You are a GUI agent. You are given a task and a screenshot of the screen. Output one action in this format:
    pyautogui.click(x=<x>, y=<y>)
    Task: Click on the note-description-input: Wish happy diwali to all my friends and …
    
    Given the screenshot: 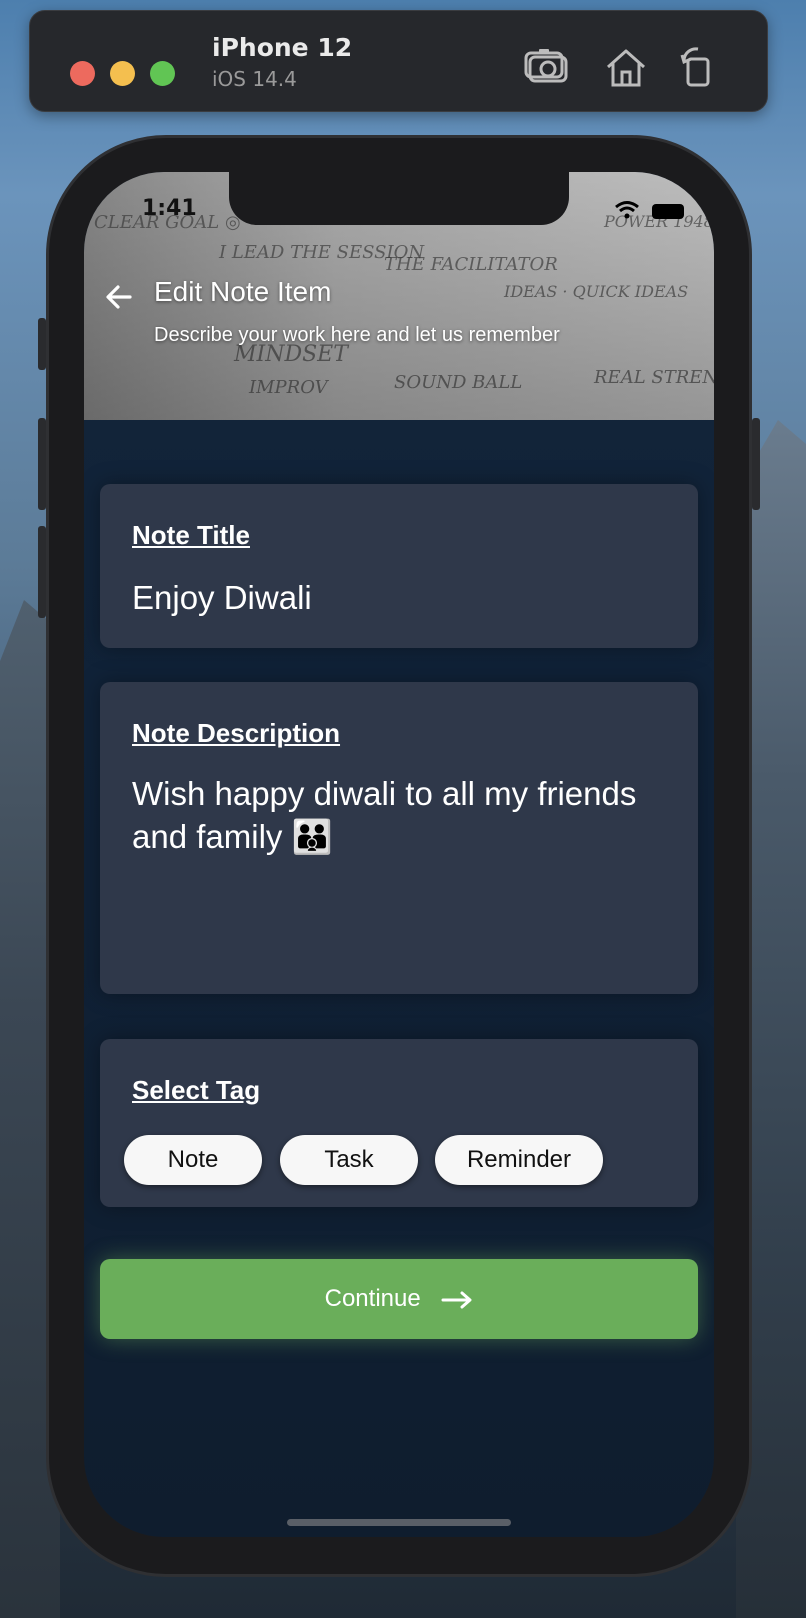 What is the action you would take?
    pyautogui.click(x=401, y=815)
    